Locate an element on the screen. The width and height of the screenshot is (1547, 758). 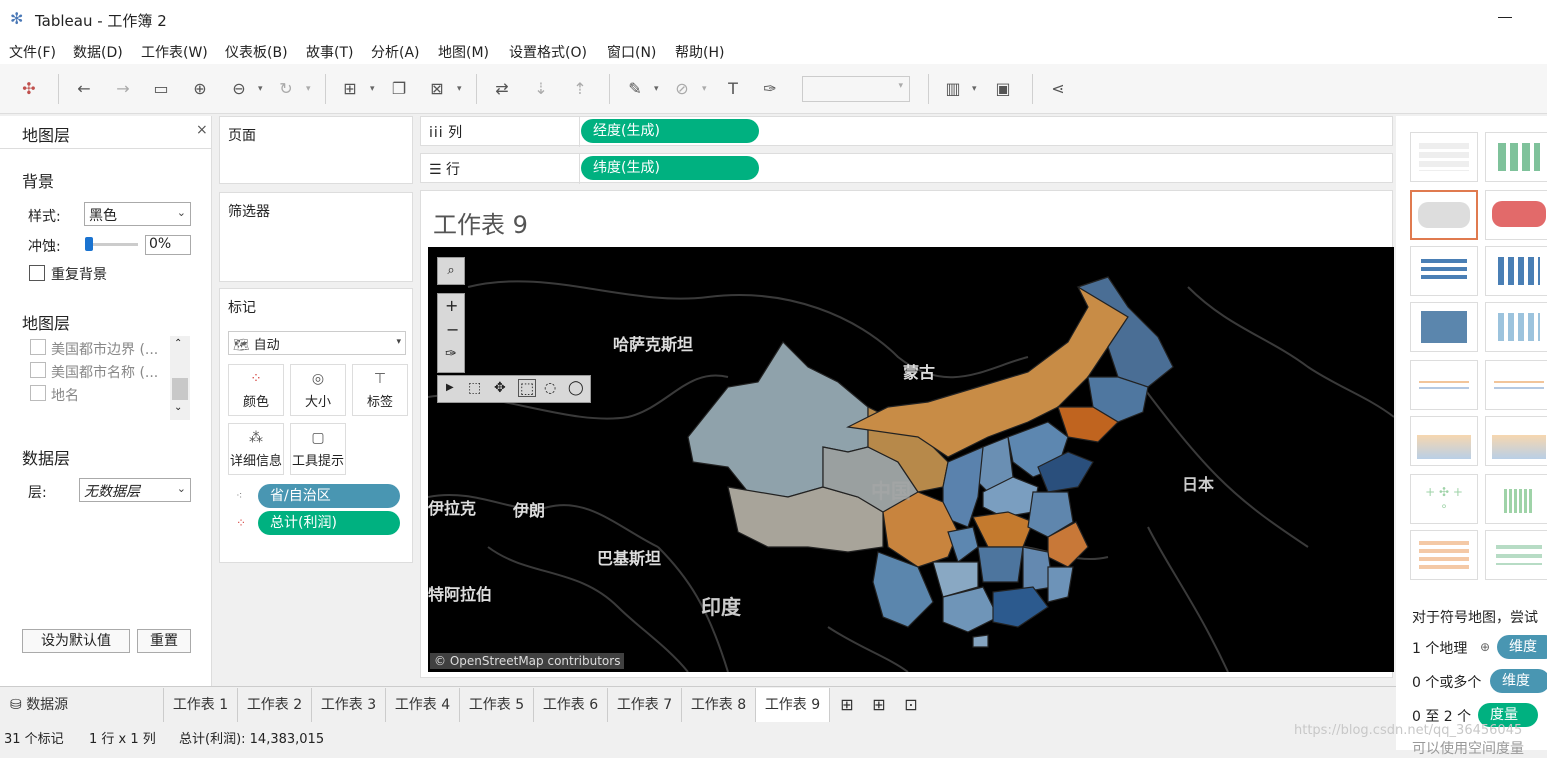
tab-sheet-6: 工作表 6 is located at coordinates (571, 705).